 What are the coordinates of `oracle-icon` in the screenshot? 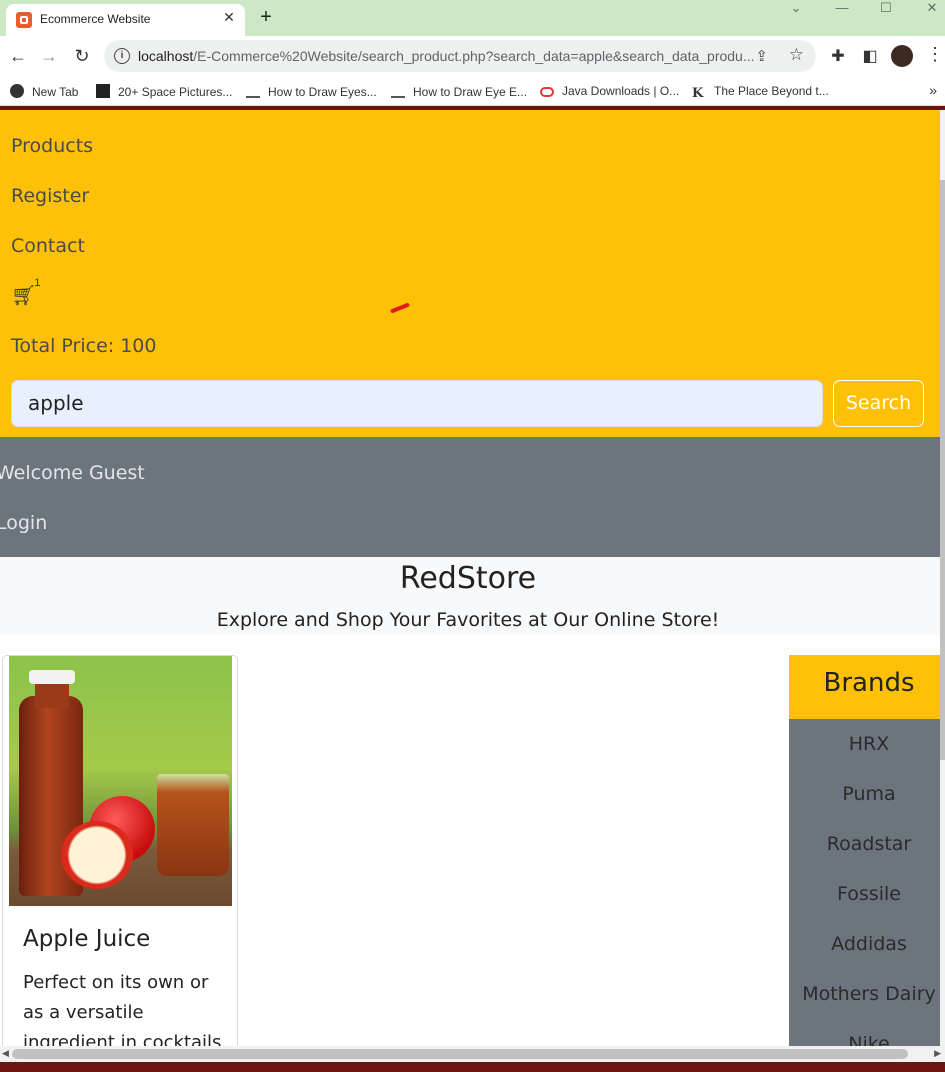 It's located at (547, 92).